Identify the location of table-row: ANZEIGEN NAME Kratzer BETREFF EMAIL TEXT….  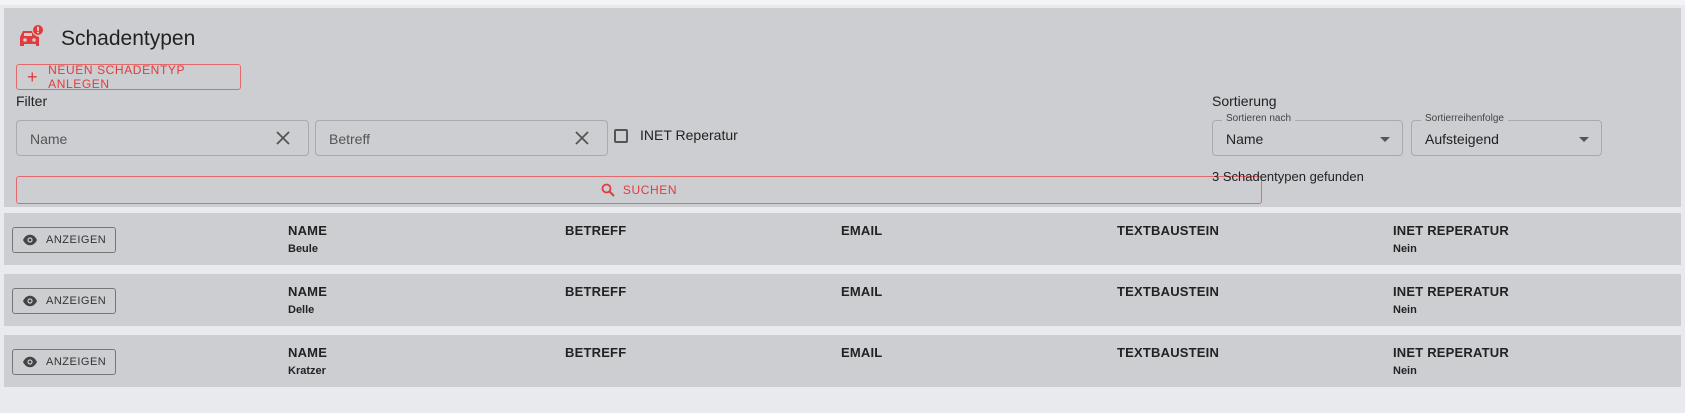
(842, 361).